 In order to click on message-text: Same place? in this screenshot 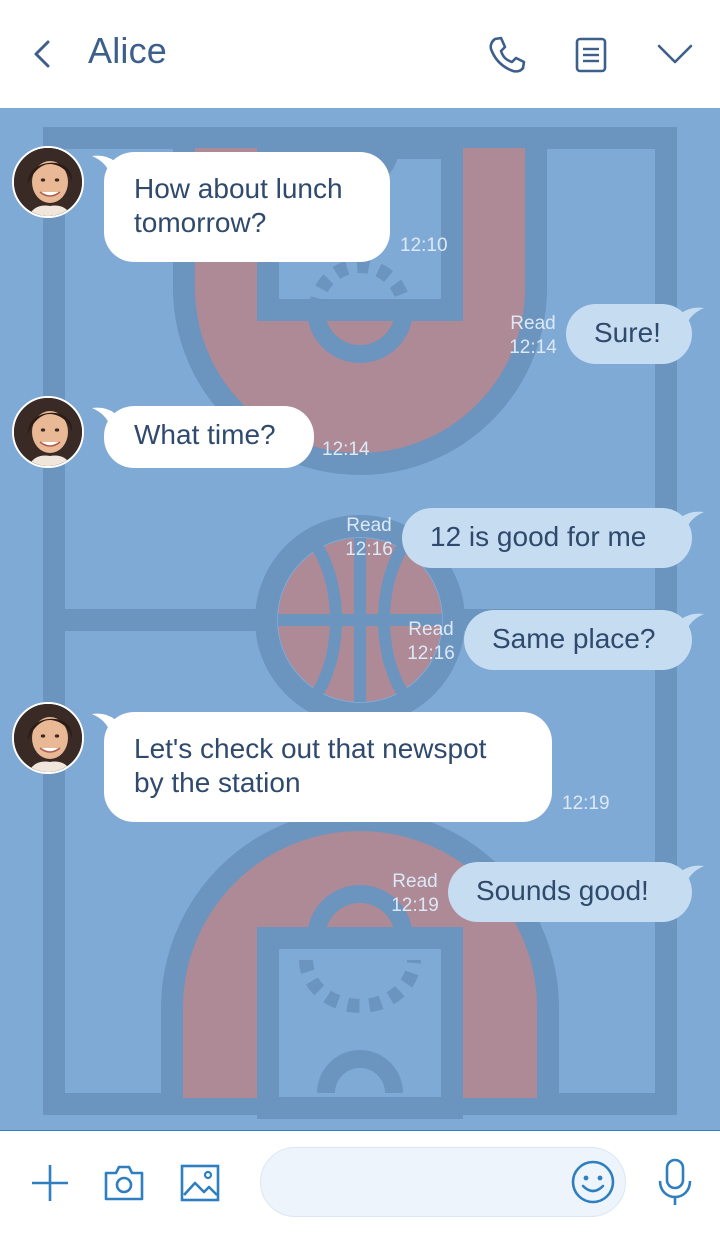, I will do `click(574, 638)`.